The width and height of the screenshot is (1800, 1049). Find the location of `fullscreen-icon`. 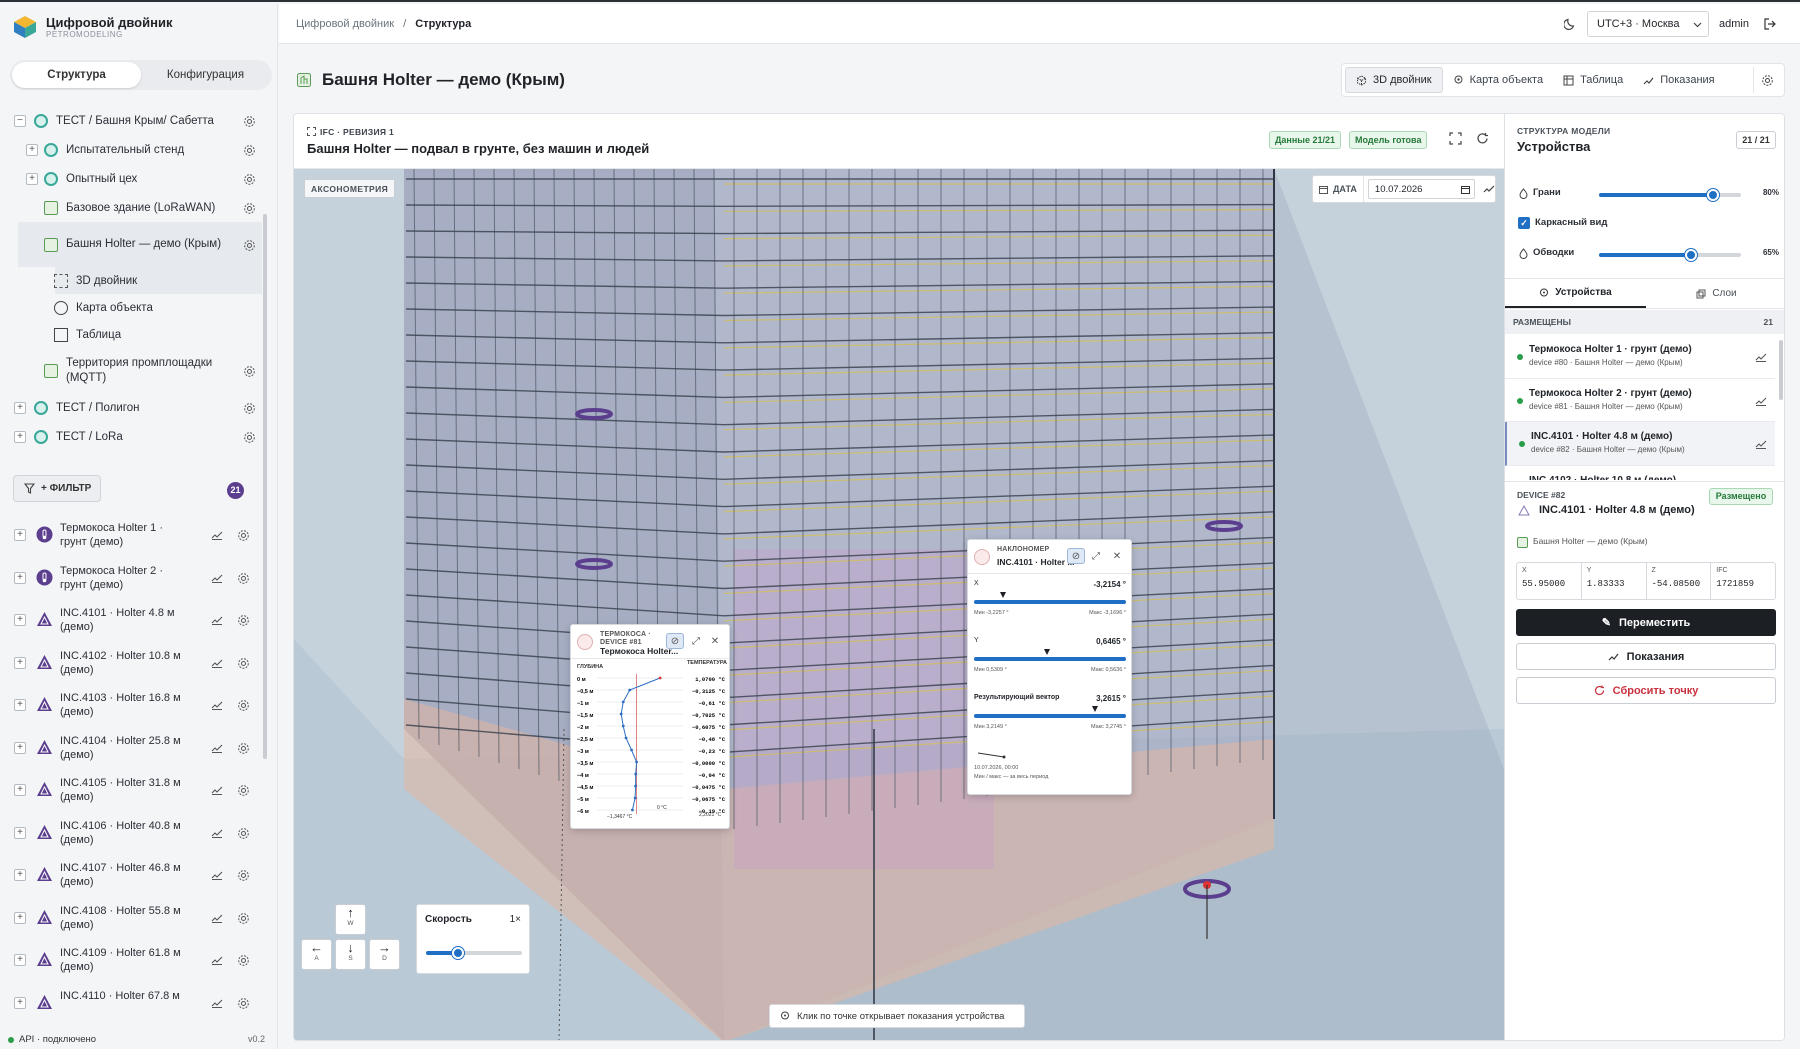

fullscreen-icon is located at coordinates (1455, 138).